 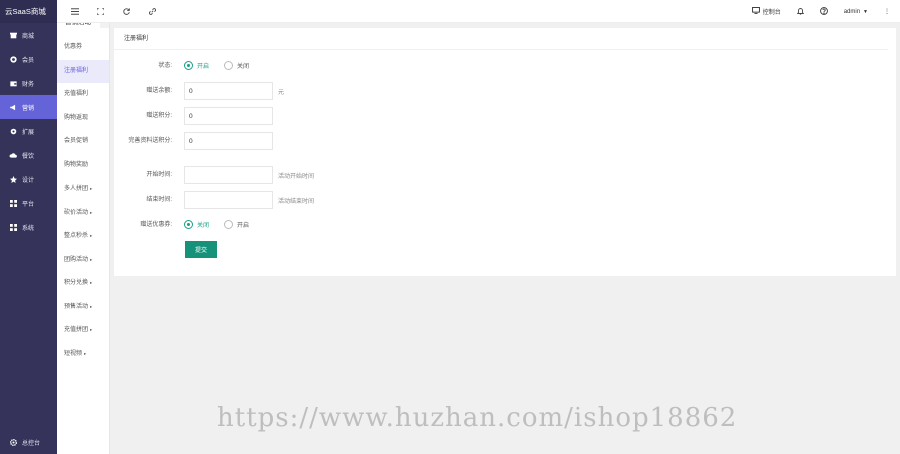 What do you see at coordinates (755, 11) in the screenshot?
I see `monitor-icon` at bounding box center [755, 11].